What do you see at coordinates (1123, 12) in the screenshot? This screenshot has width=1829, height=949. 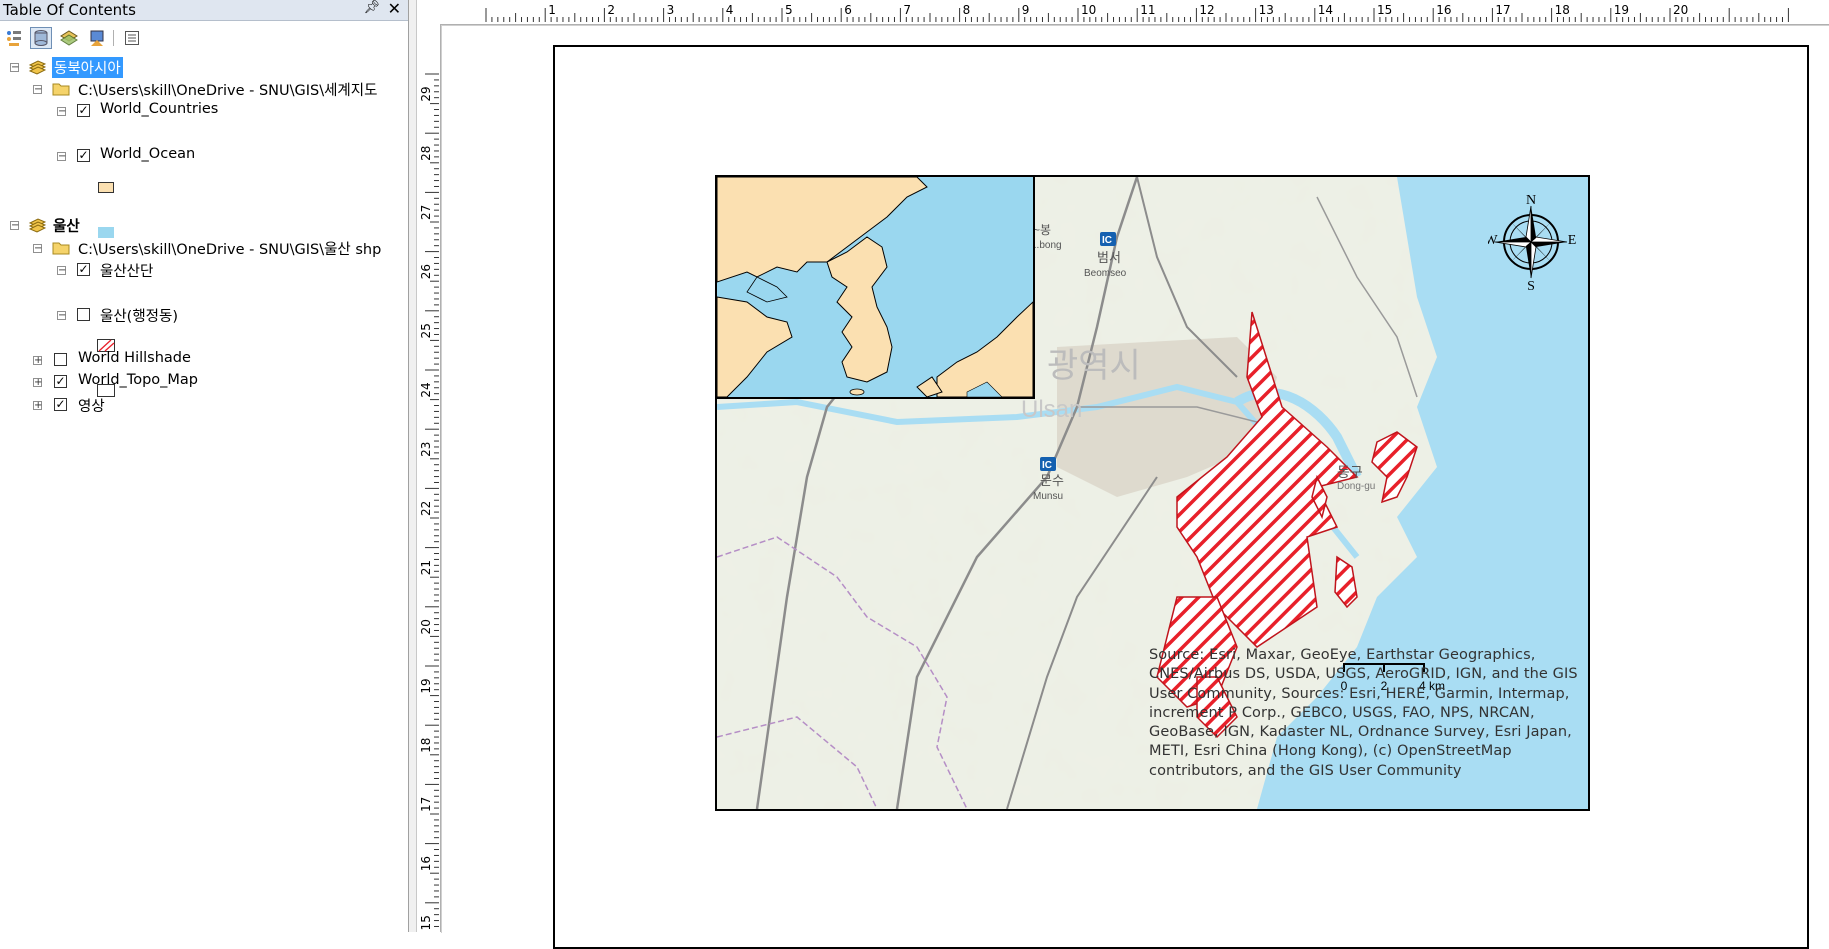 I see `horizontal-ruler: 1 2 3 4 5 6 7 8 9 10 11 12 13 14 15 16 17 18 19 20` at bounding box center [1123, 12].